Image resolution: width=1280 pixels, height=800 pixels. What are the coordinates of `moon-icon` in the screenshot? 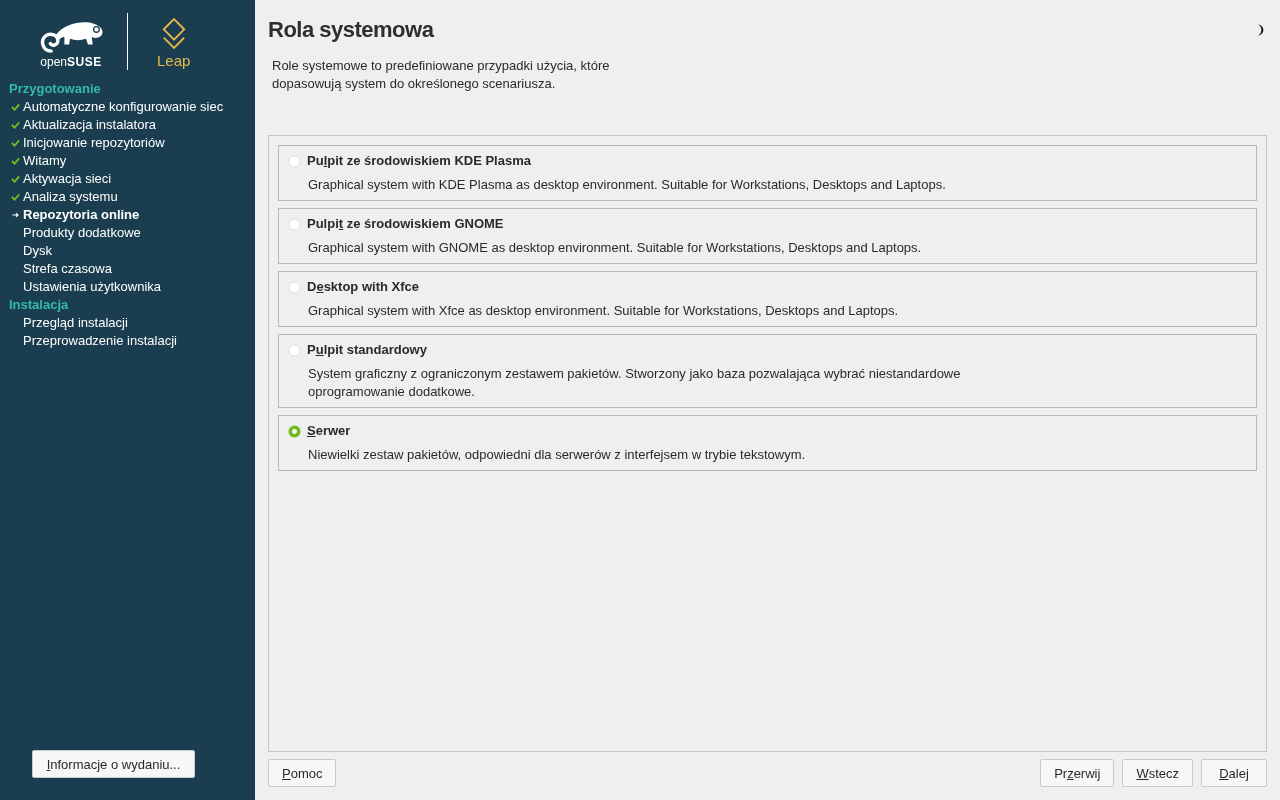 It's located at (1261, 30).